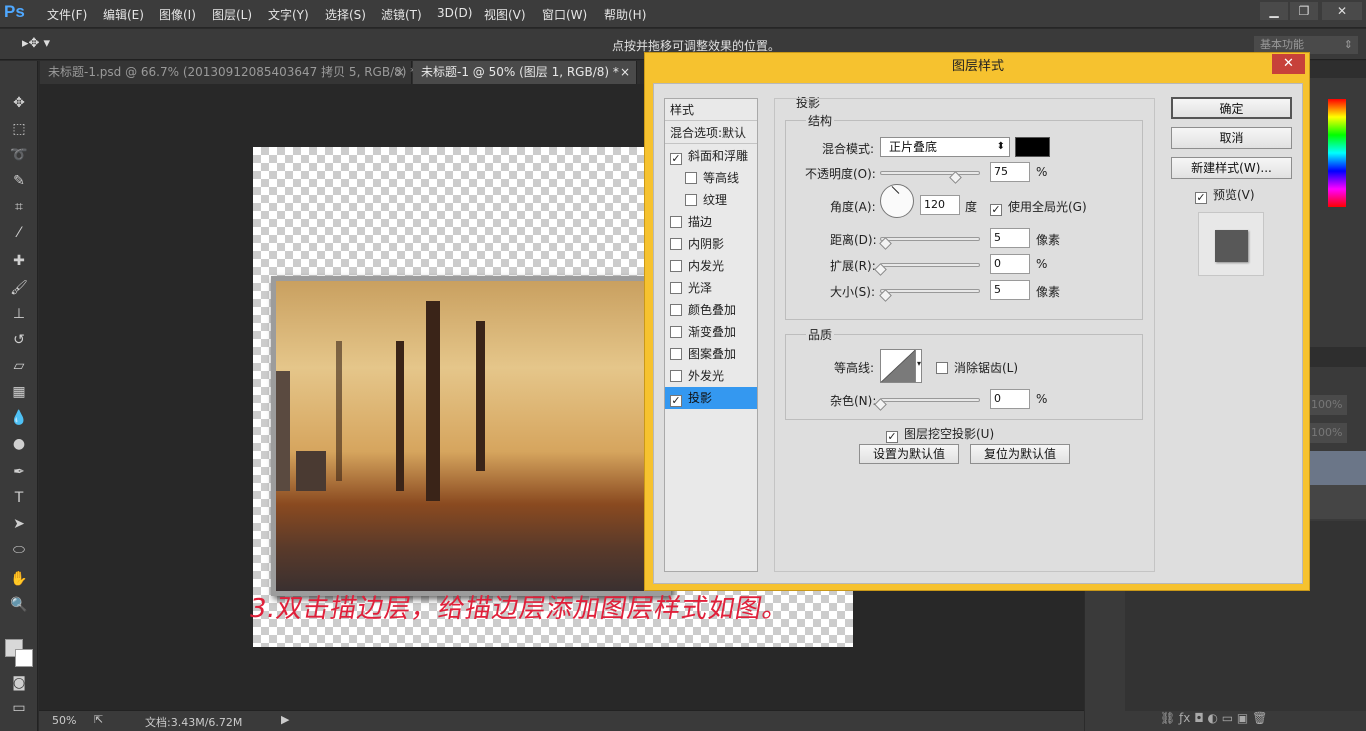 This screenshot has height=731, width=1366. What do you see at coordinates (711, 332) in the screenshot?
I see `style-item-gradient-overlay: 渐变叠加` at bounding box center [711, 332].